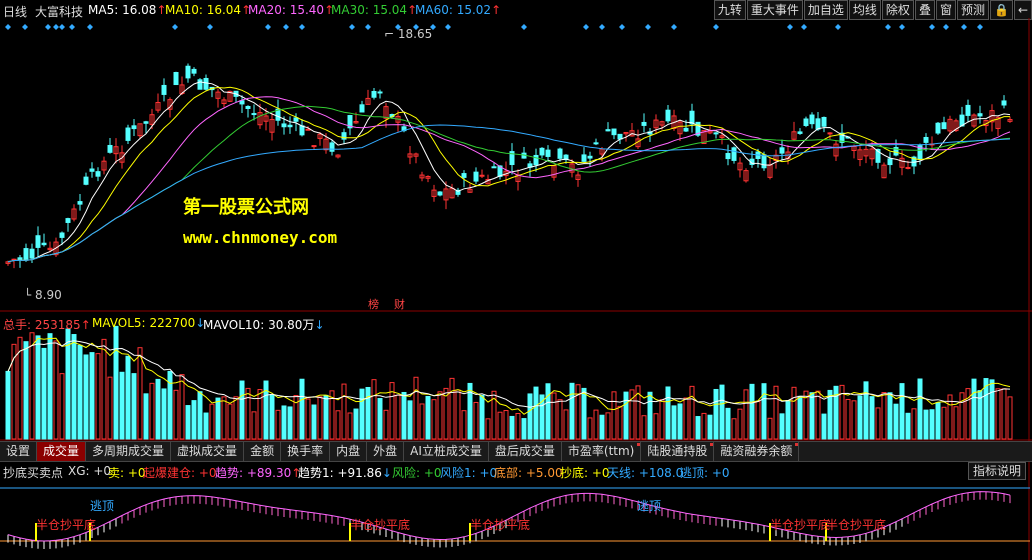  Describe the element at coordinates (349, 451) in the screenshot. I see `tab-6: 内盘` at that location.